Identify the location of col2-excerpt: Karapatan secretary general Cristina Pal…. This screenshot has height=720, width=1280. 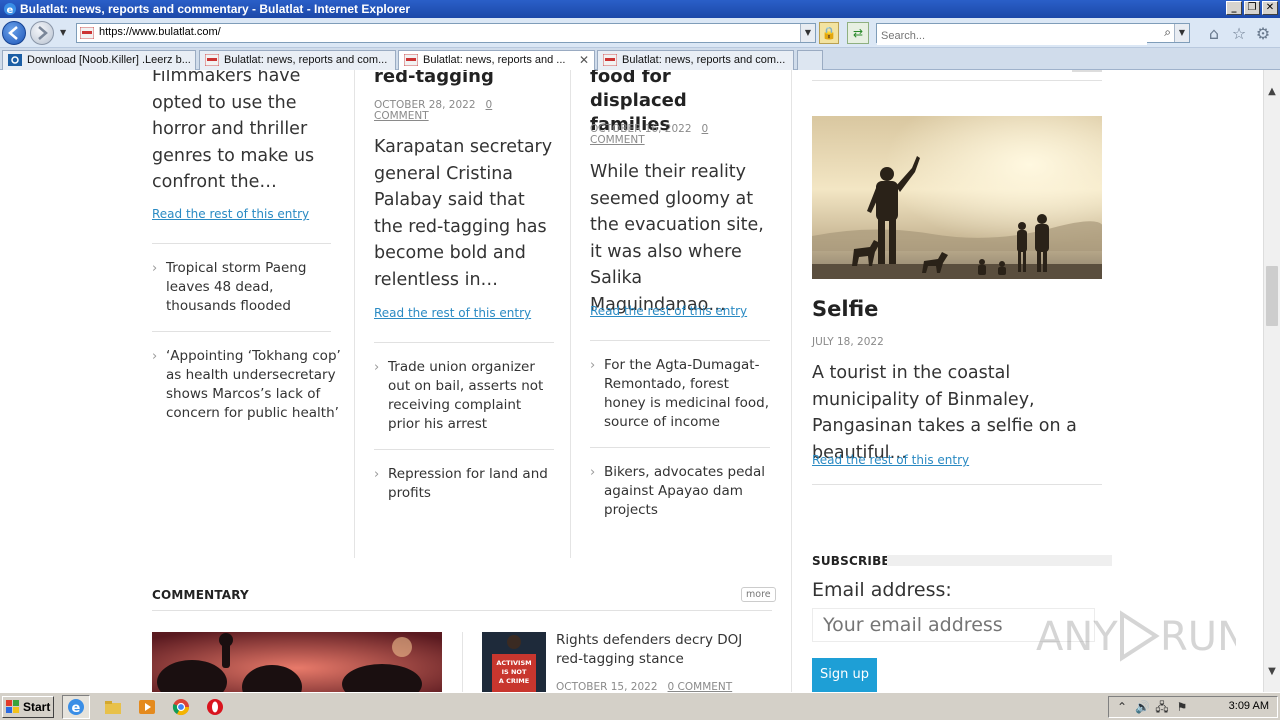
(463, 213).